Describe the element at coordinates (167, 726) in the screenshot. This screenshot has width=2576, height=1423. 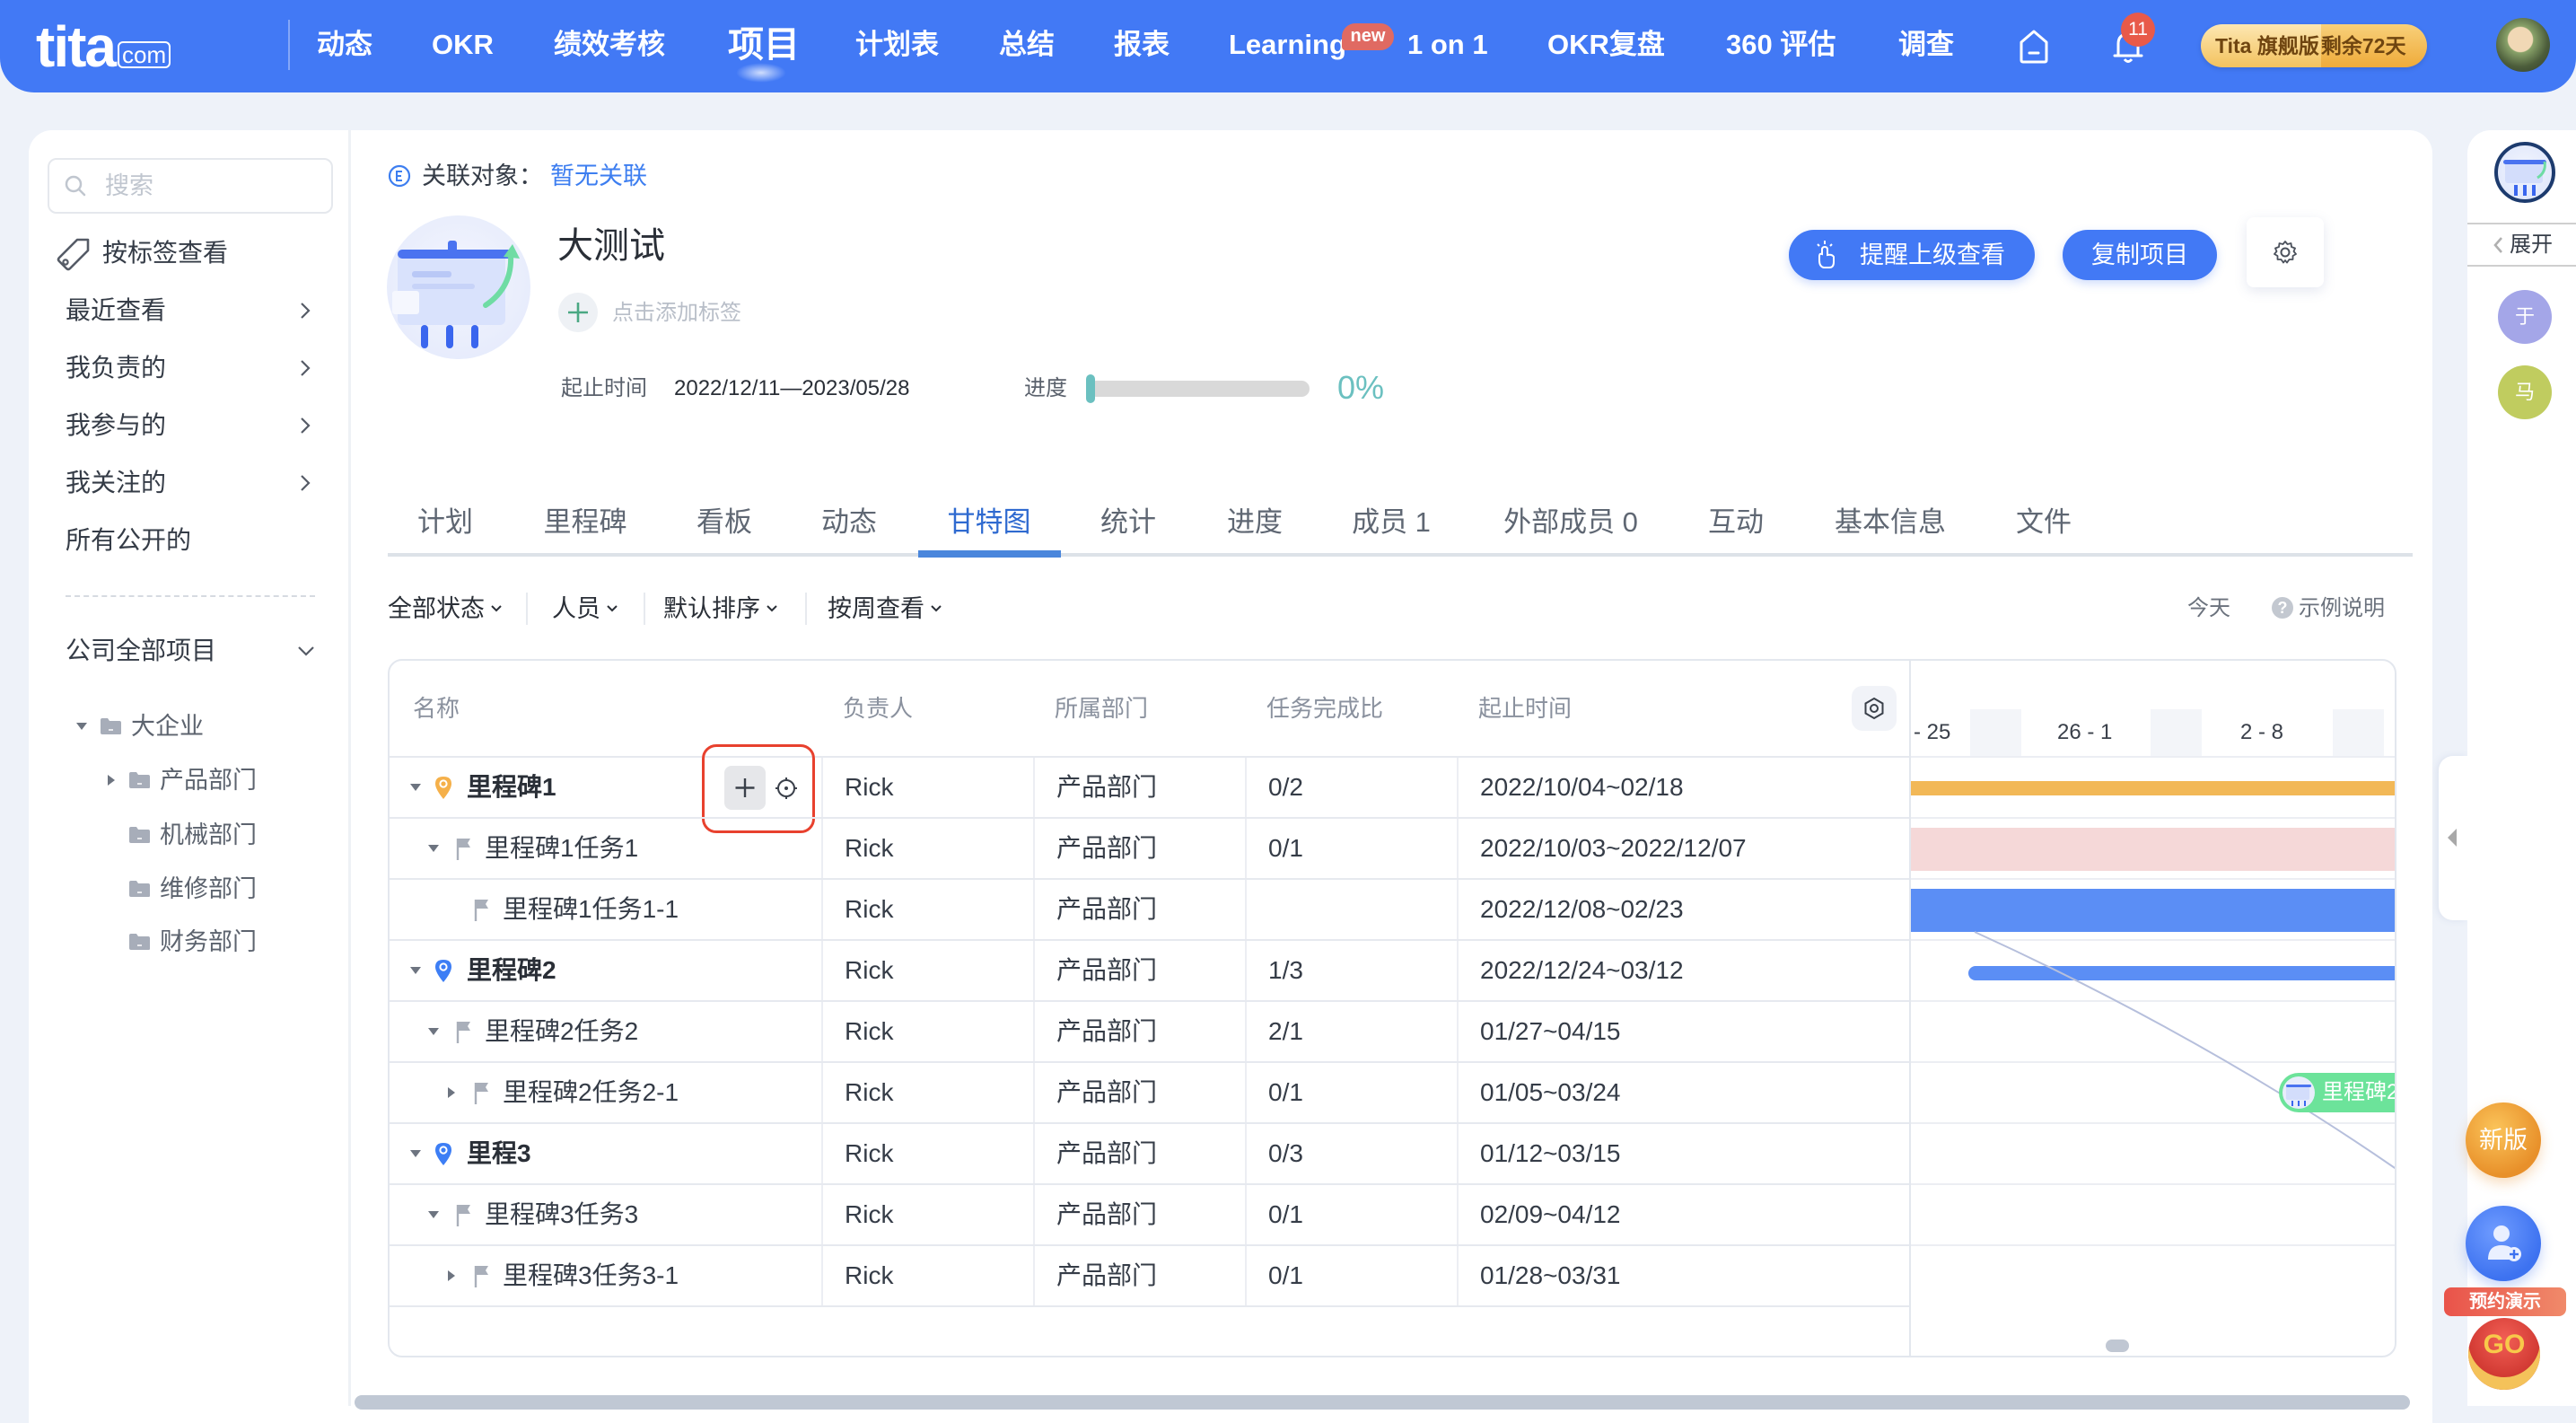
I see `tree-node-company: 大企业` at that location.